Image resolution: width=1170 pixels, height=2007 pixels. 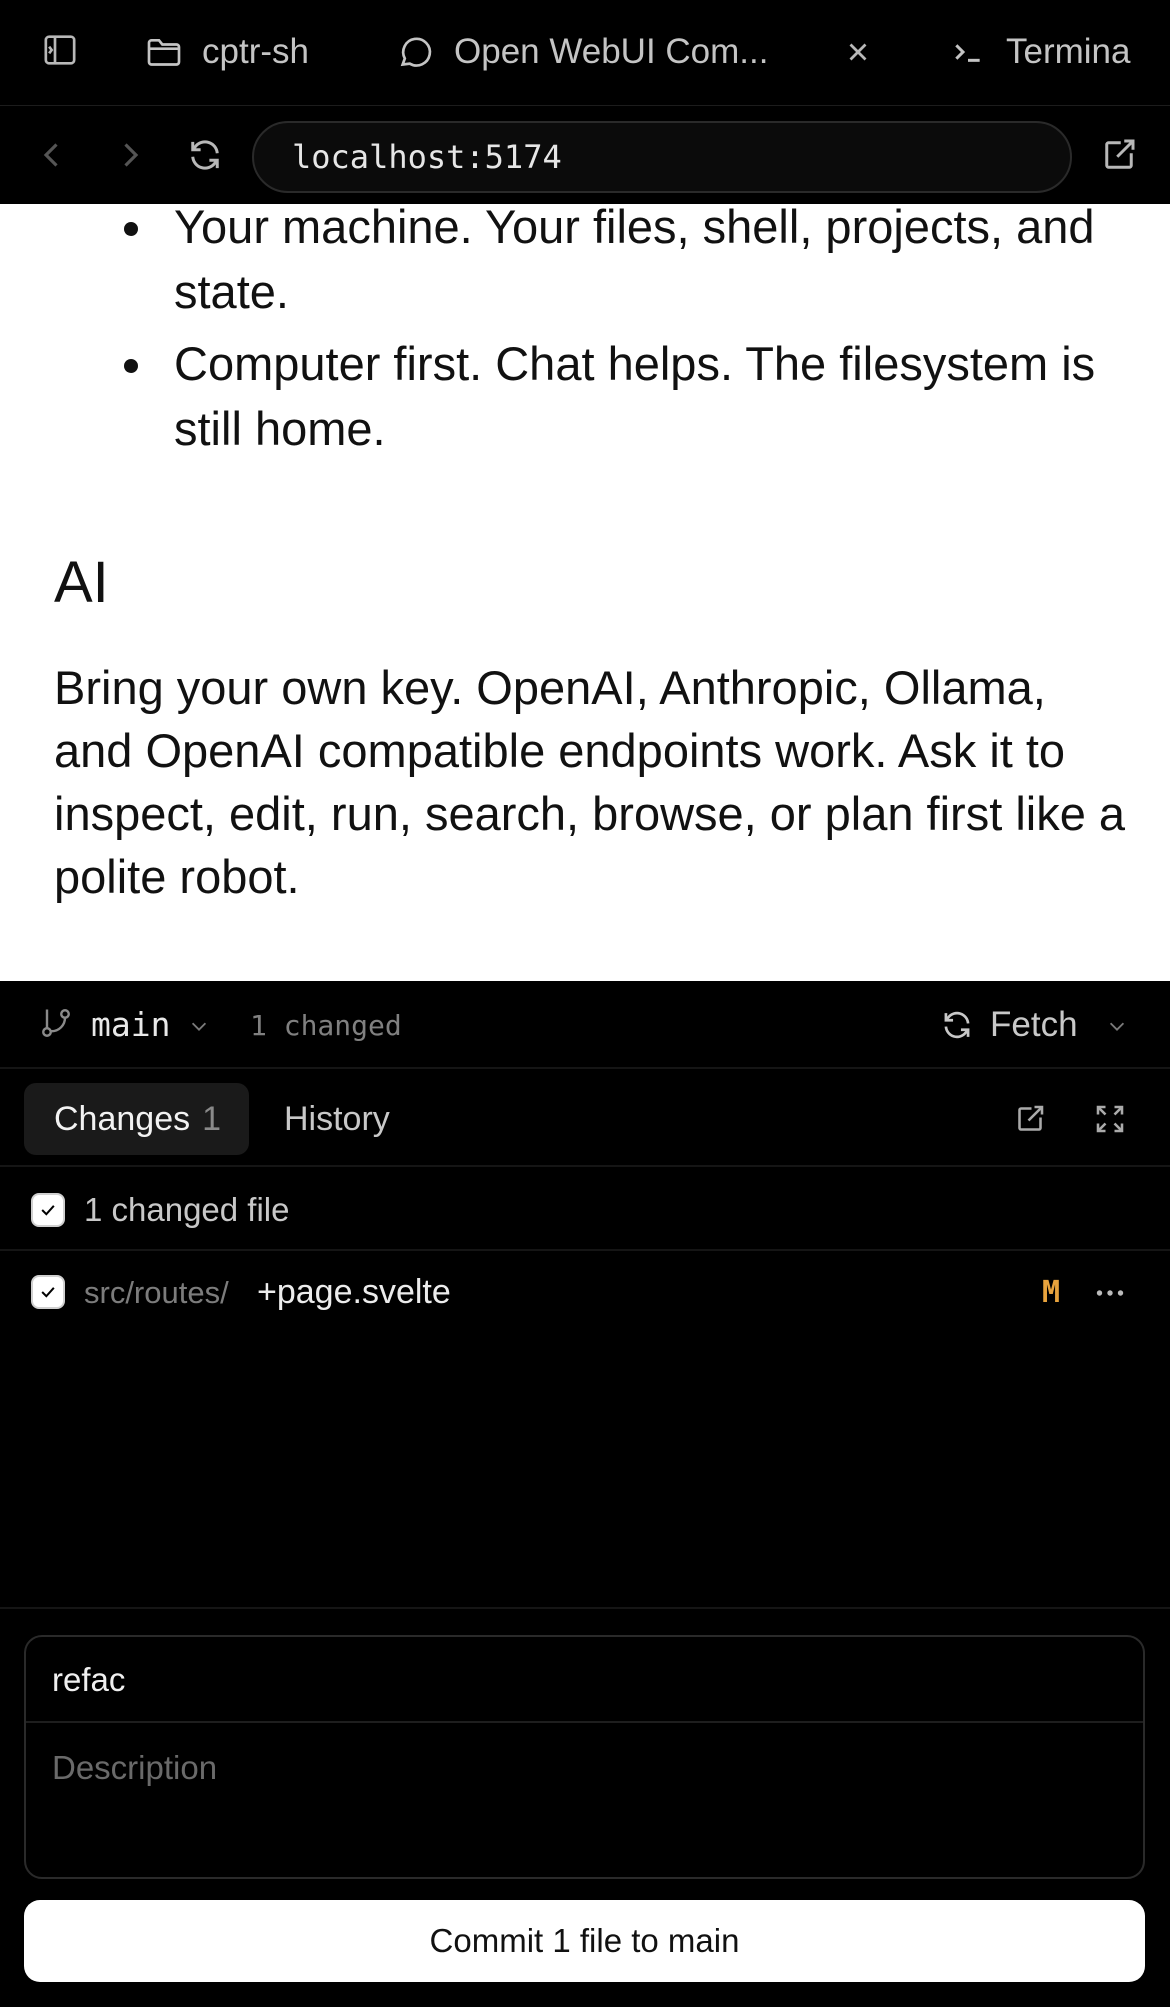 I want to click on tab-label: cptr-sh, so click(x=255, y=51).